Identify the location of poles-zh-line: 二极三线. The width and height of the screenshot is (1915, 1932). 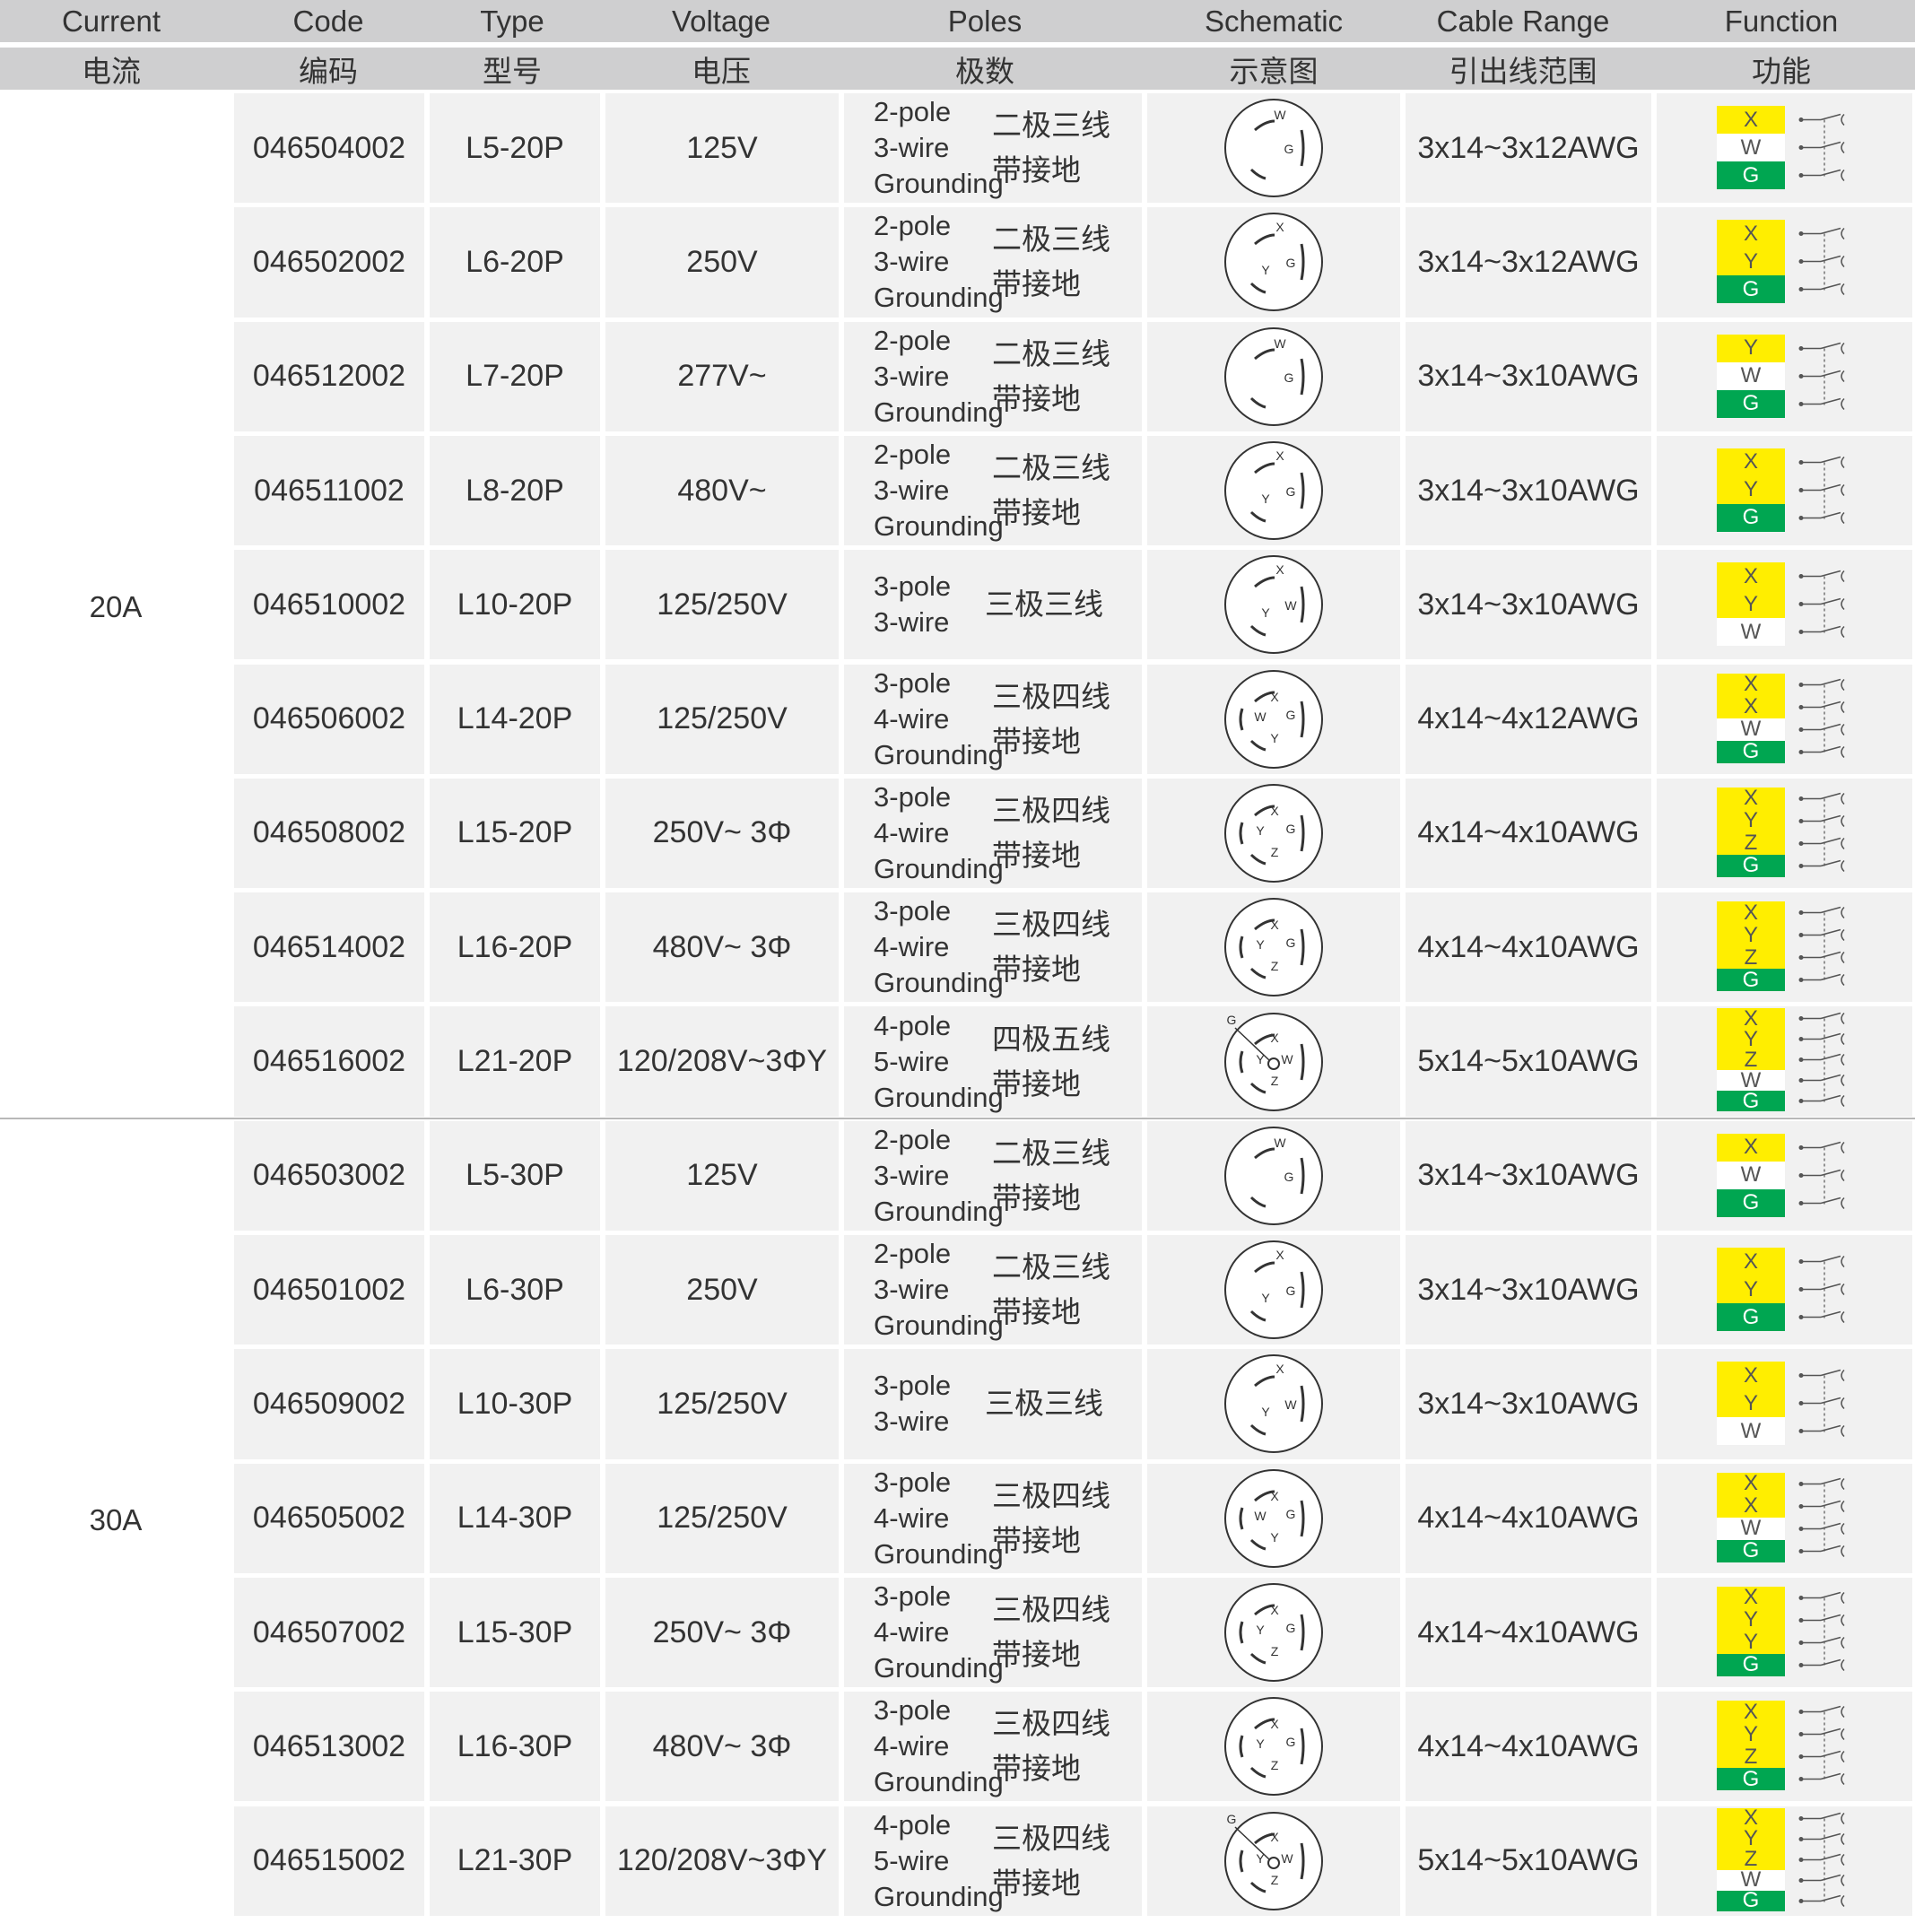
(1051, 126).